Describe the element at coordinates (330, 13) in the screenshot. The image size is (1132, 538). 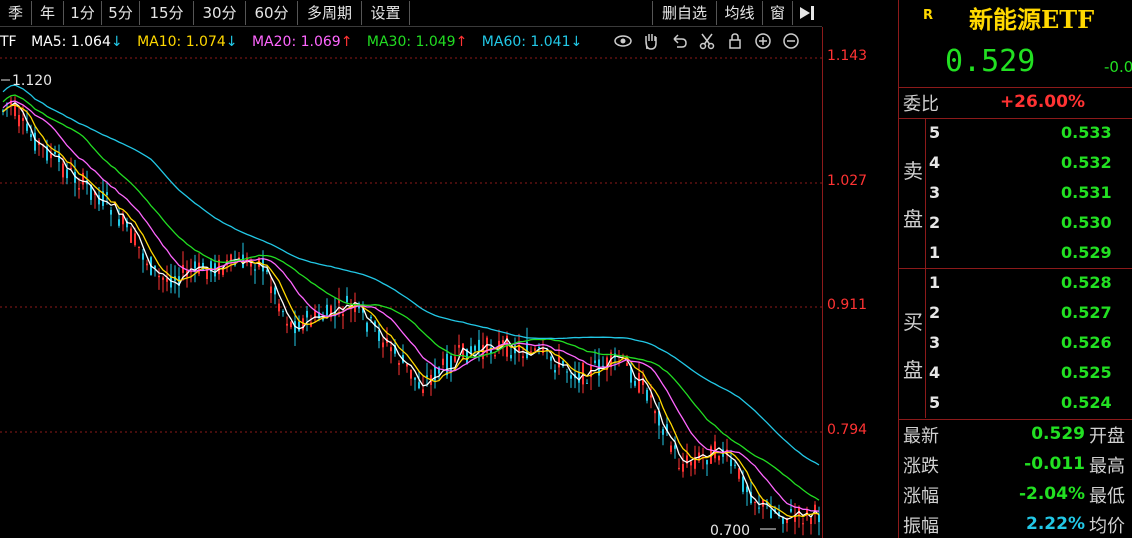
I see `multi-period-button: 多周期` at that location.